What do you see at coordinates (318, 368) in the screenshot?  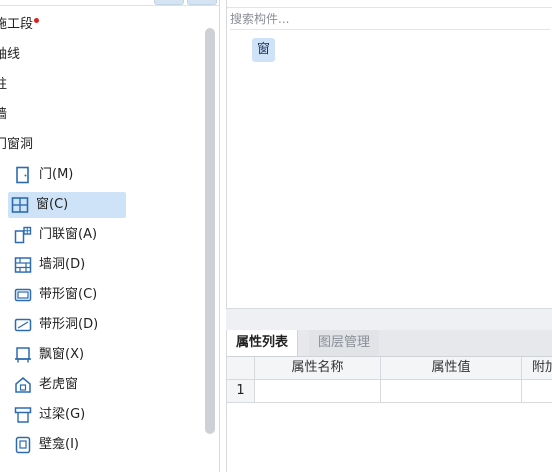 I see `column-header-property-name: 属性名称` at bounding box center [318, 368].